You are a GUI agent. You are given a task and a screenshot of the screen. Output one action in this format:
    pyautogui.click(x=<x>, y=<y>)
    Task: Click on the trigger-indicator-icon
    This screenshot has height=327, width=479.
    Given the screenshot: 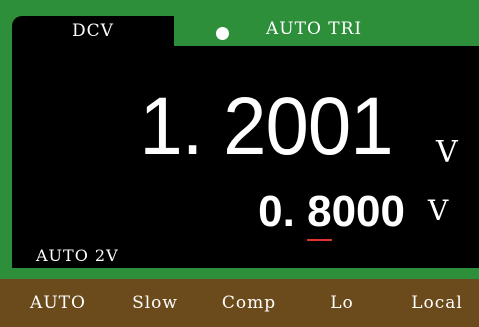 What is the action you would take?
    pyautogui.click(x=222, y=33)
    